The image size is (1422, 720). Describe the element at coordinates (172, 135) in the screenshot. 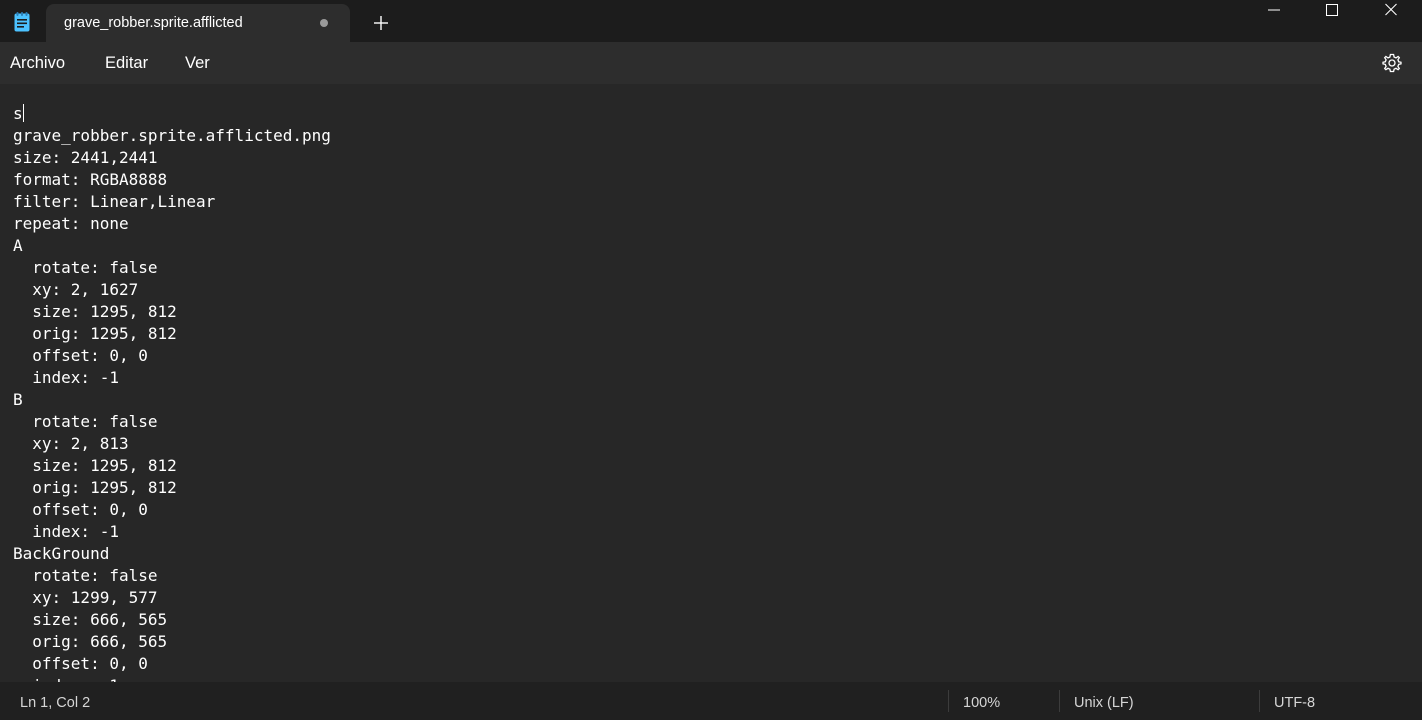

I see `editor-line: grave_robber.sprite.afflicted.png` at that location.